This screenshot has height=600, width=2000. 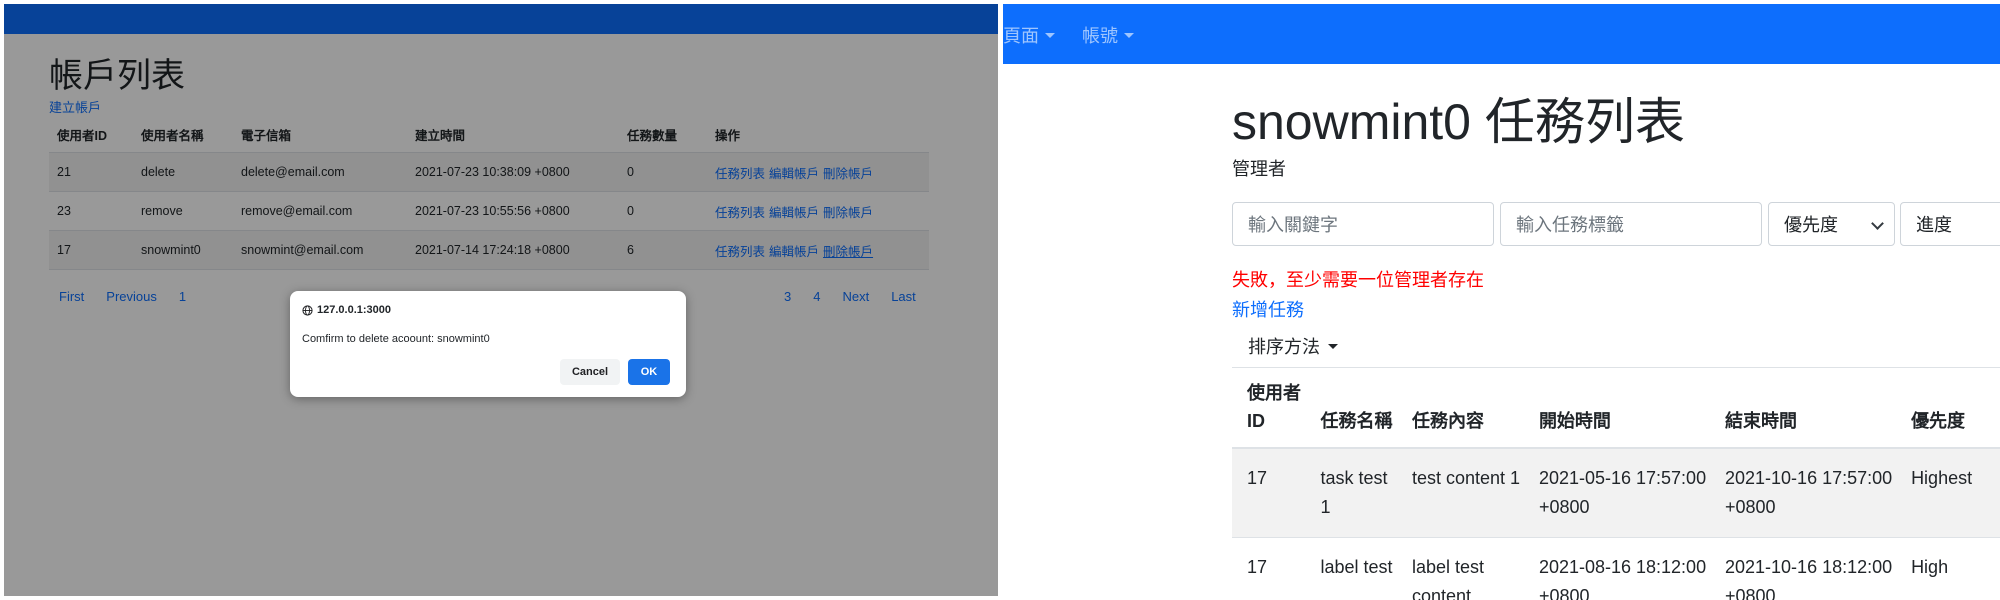 I want to click on dialog-origin-text: 127.0.0.1:3000, so click(x=354, y=310).